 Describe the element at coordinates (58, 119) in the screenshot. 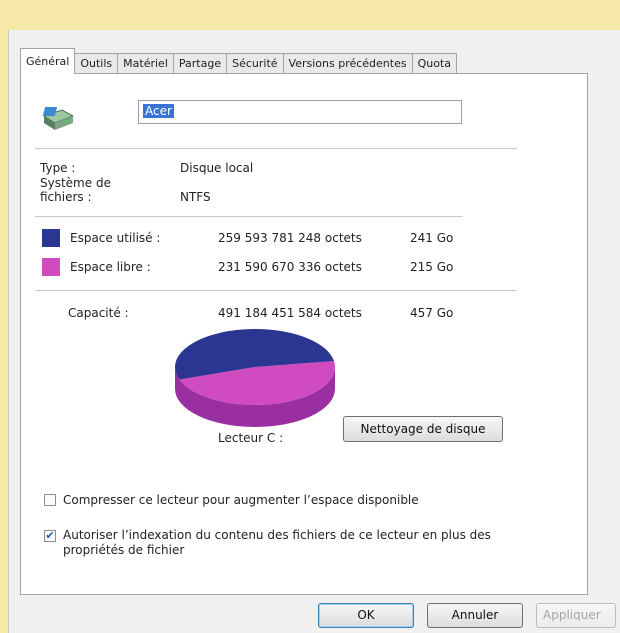

I see `drive-icon` at that location.